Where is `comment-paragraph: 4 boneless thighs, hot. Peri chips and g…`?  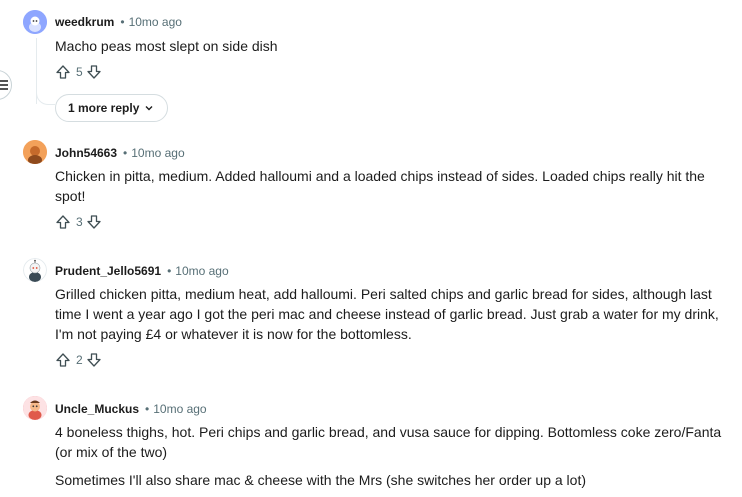
comment-paragraph: 4 boneless thighs, hot. Peri chips and g… is located at coordinates (388, 442).